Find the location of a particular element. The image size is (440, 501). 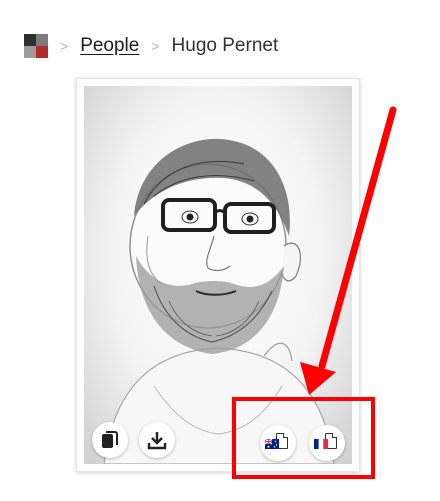

red-arrow-icon is located at coordinates (348, 250).